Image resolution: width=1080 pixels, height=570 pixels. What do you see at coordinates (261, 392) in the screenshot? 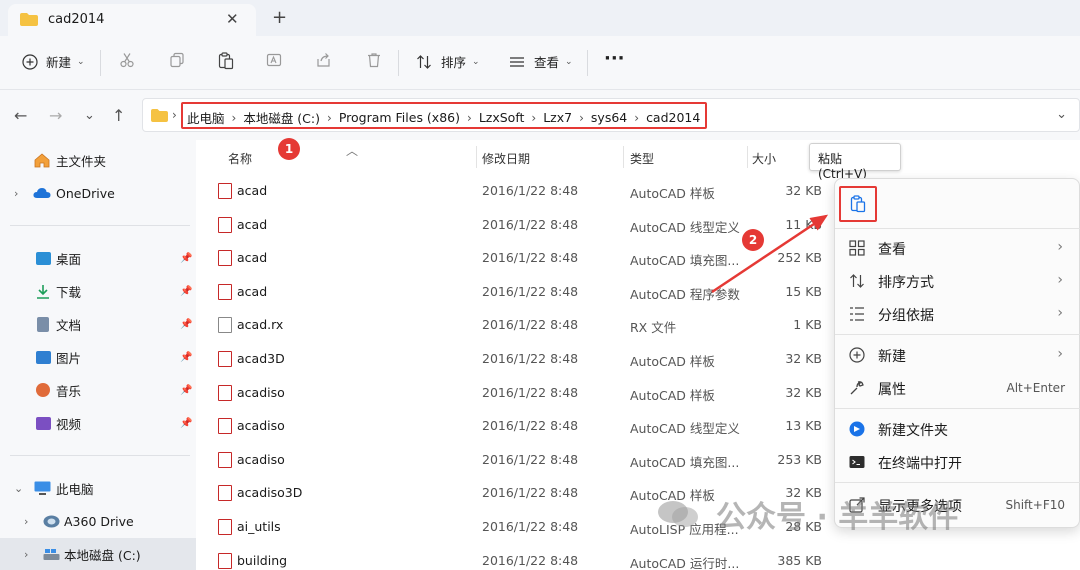
I see `file-name: acadiso` at bounding box center [261, 392].